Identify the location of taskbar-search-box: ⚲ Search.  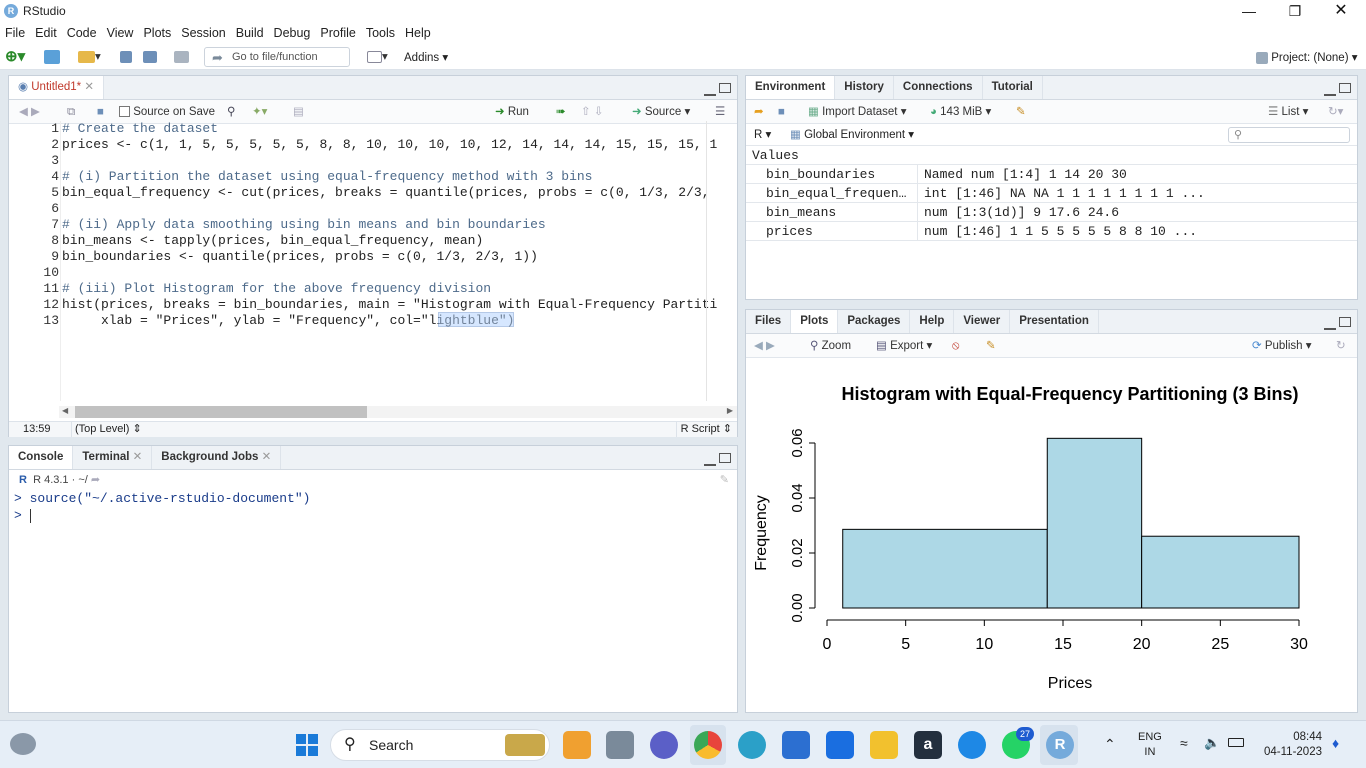
(440, 745).